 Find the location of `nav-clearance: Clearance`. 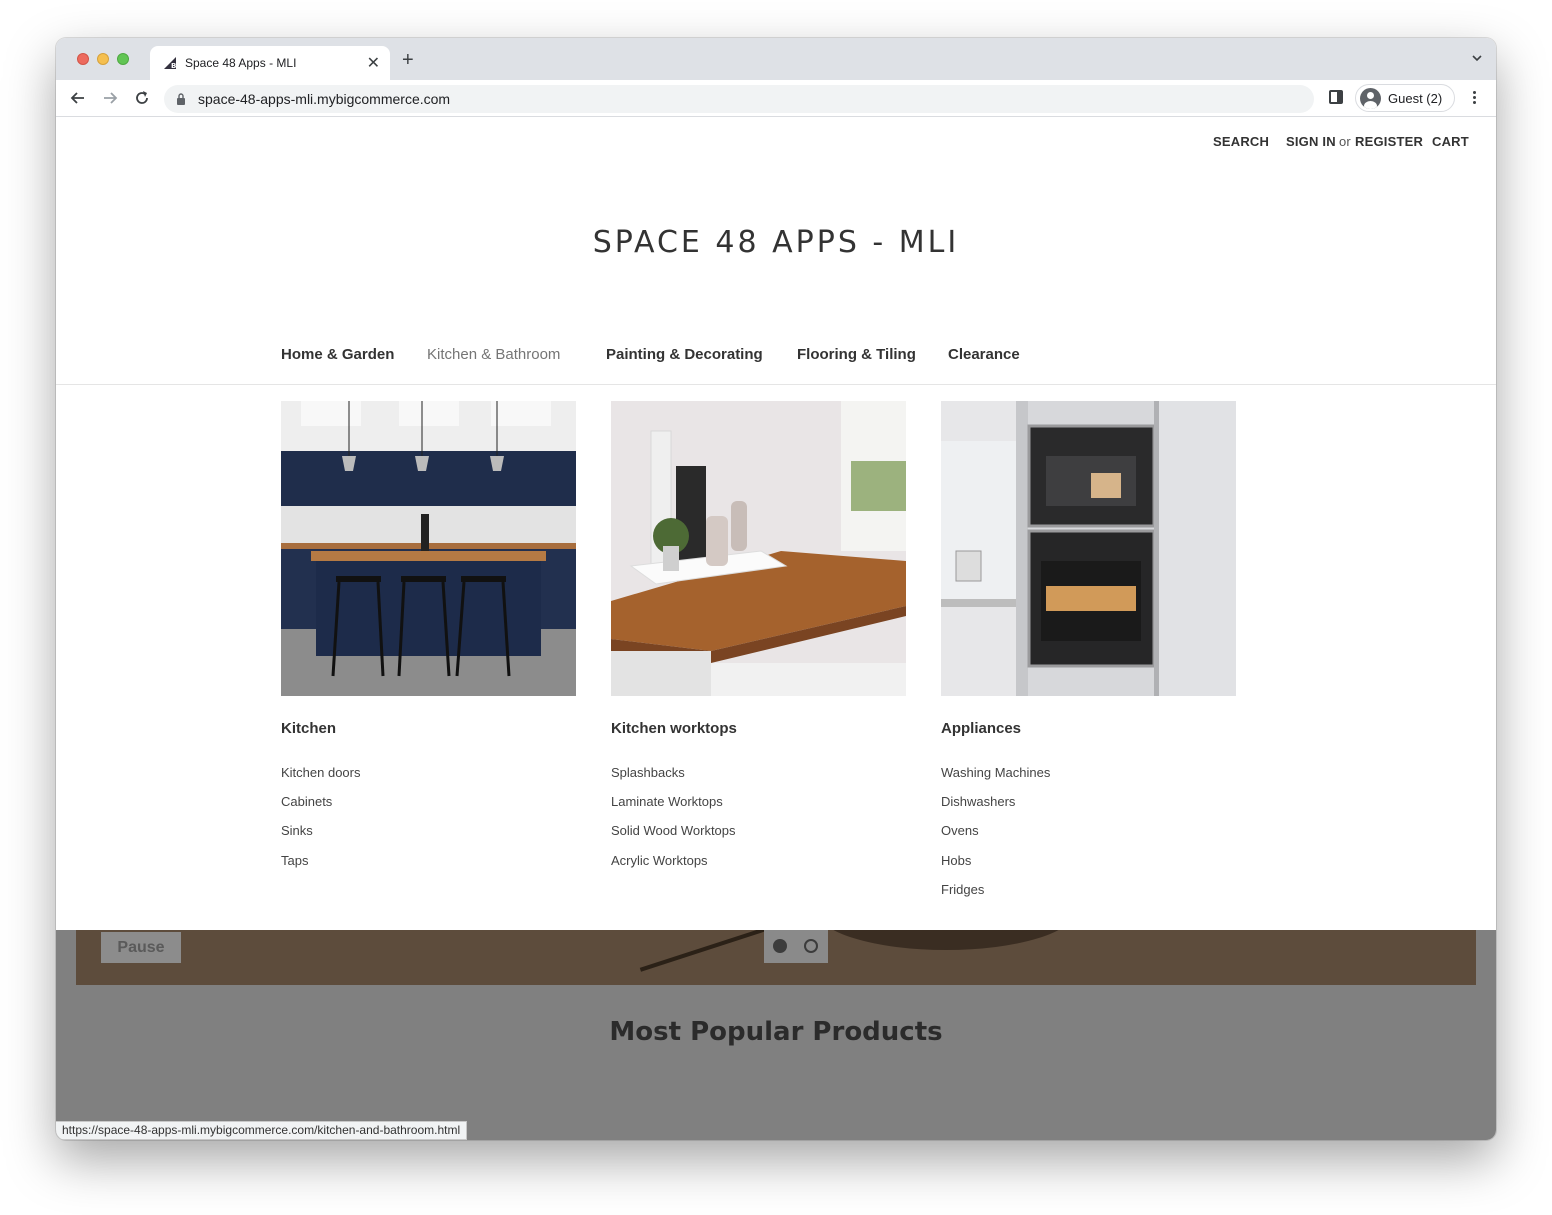

nav-clearance: Clearance is located at coordinates (984, 354).